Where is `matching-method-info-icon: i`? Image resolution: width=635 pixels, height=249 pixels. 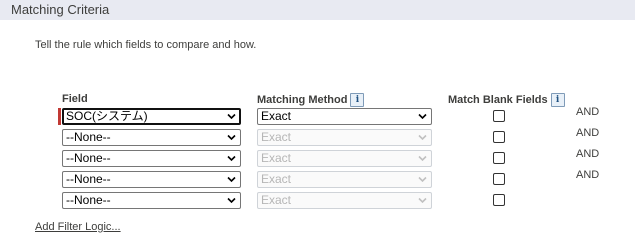
matching-method-info-icon: i is located at coordinates (357, 100).